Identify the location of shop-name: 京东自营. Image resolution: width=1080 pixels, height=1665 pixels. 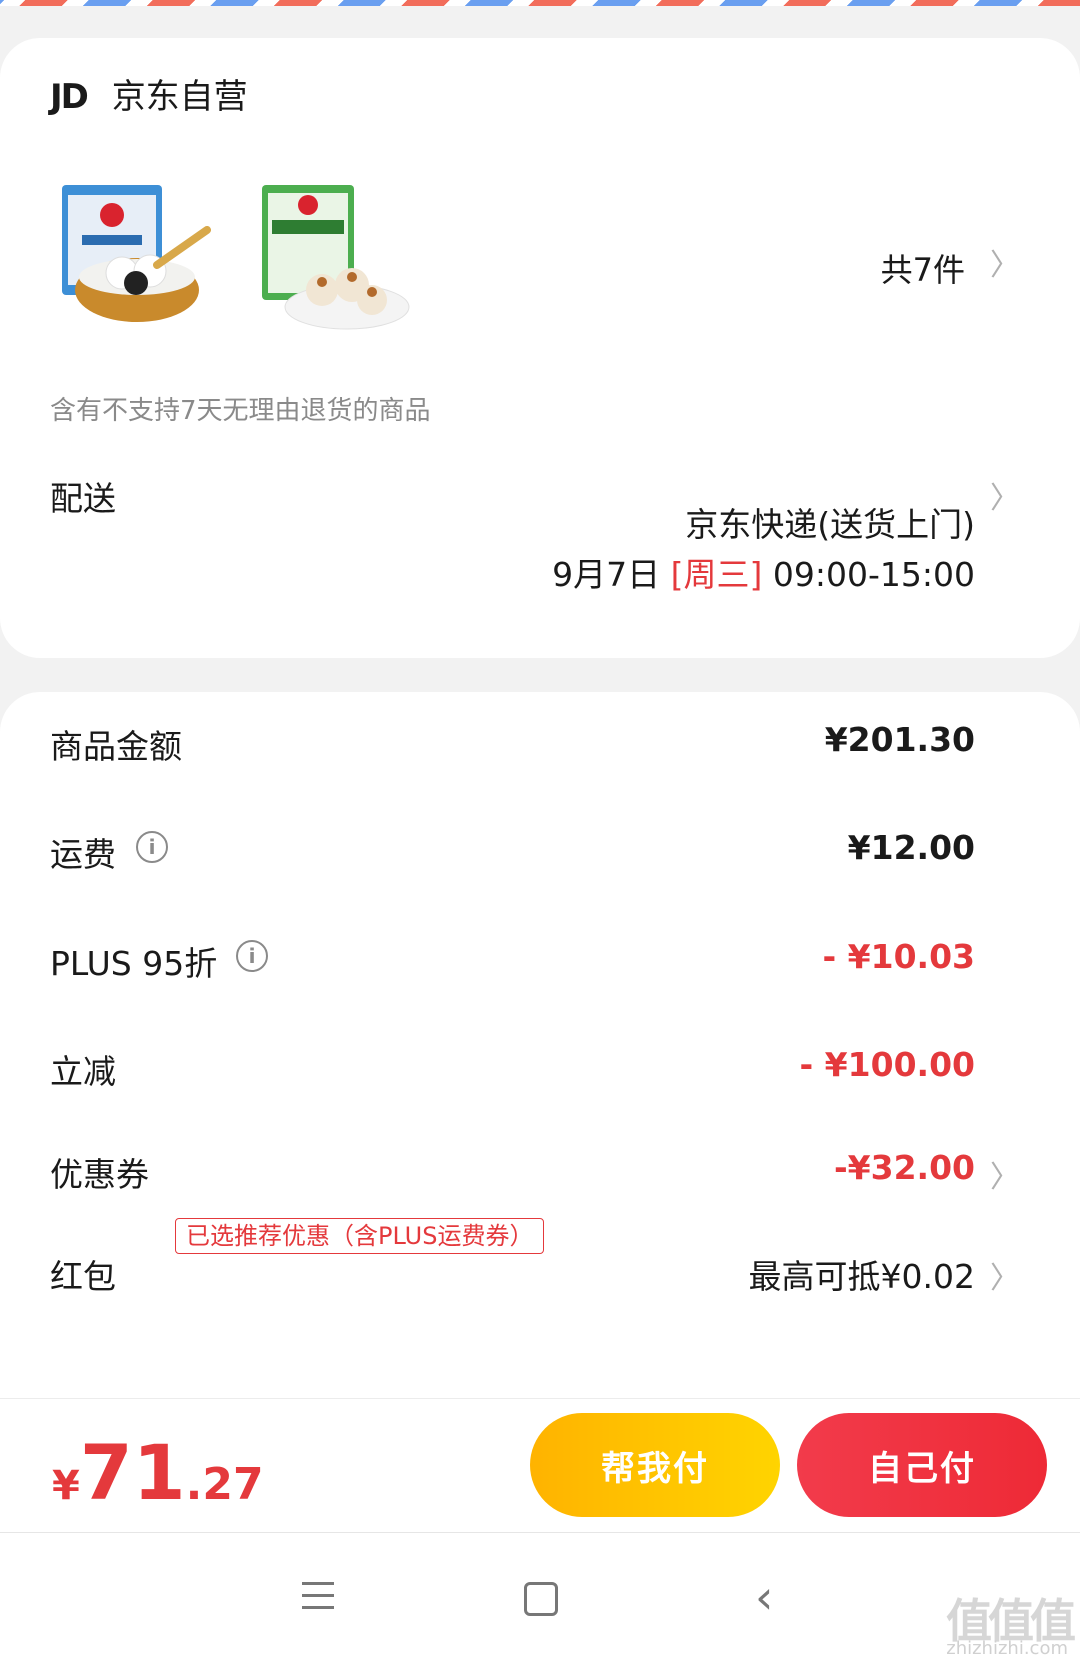
(179, 97).